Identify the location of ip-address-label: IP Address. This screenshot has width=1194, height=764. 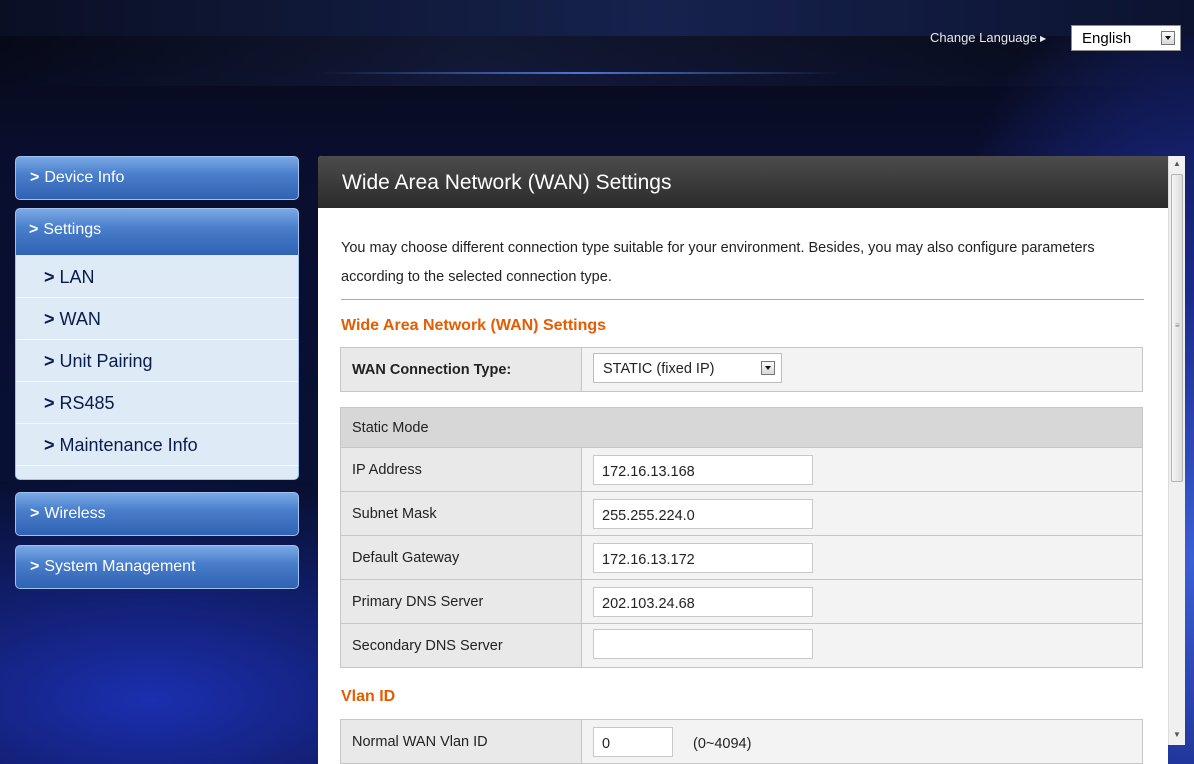
(461, 469).